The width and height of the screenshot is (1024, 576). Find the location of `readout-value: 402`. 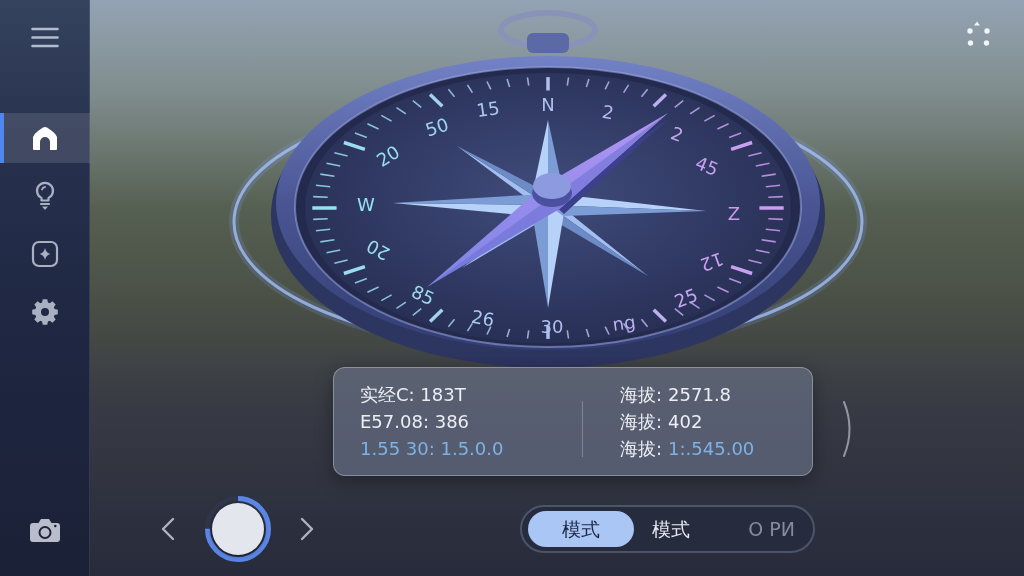

readout-value: 402 is located at coordinates (685, 422).